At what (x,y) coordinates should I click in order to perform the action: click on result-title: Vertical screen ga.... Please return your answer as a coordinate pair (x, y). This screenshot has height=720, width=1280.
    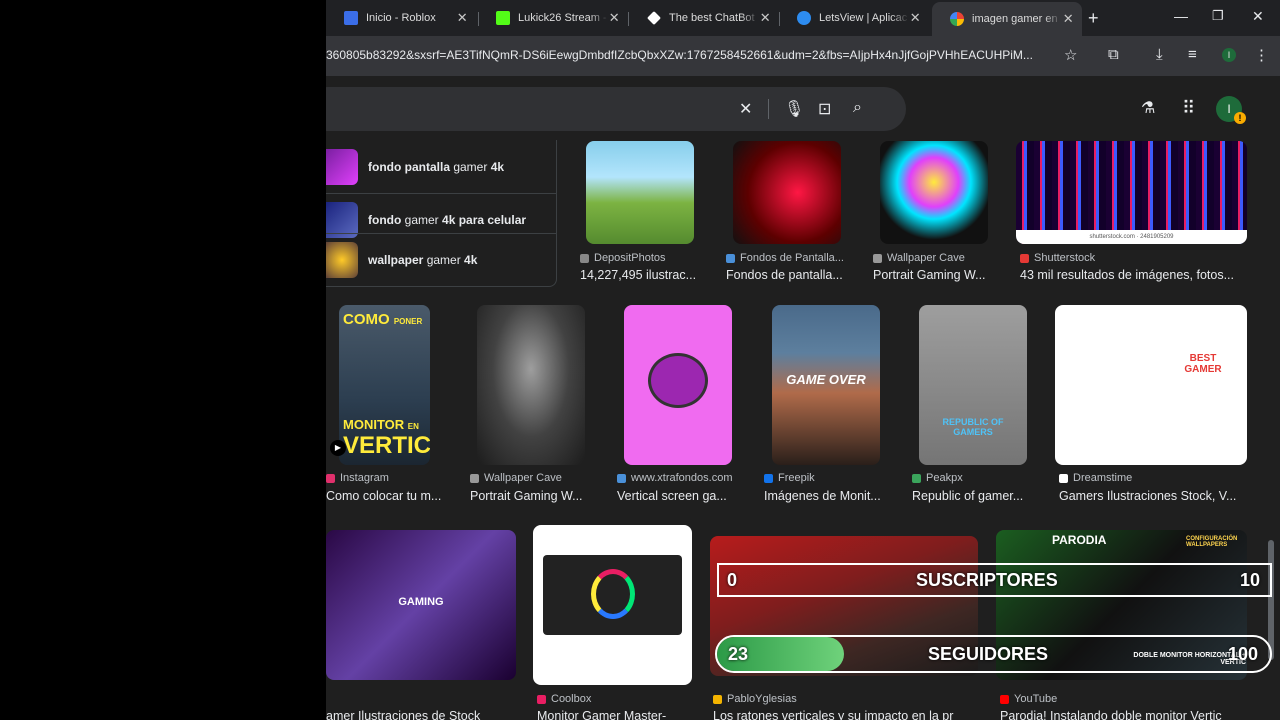
    Looking at the image, I should click on (679, 496).